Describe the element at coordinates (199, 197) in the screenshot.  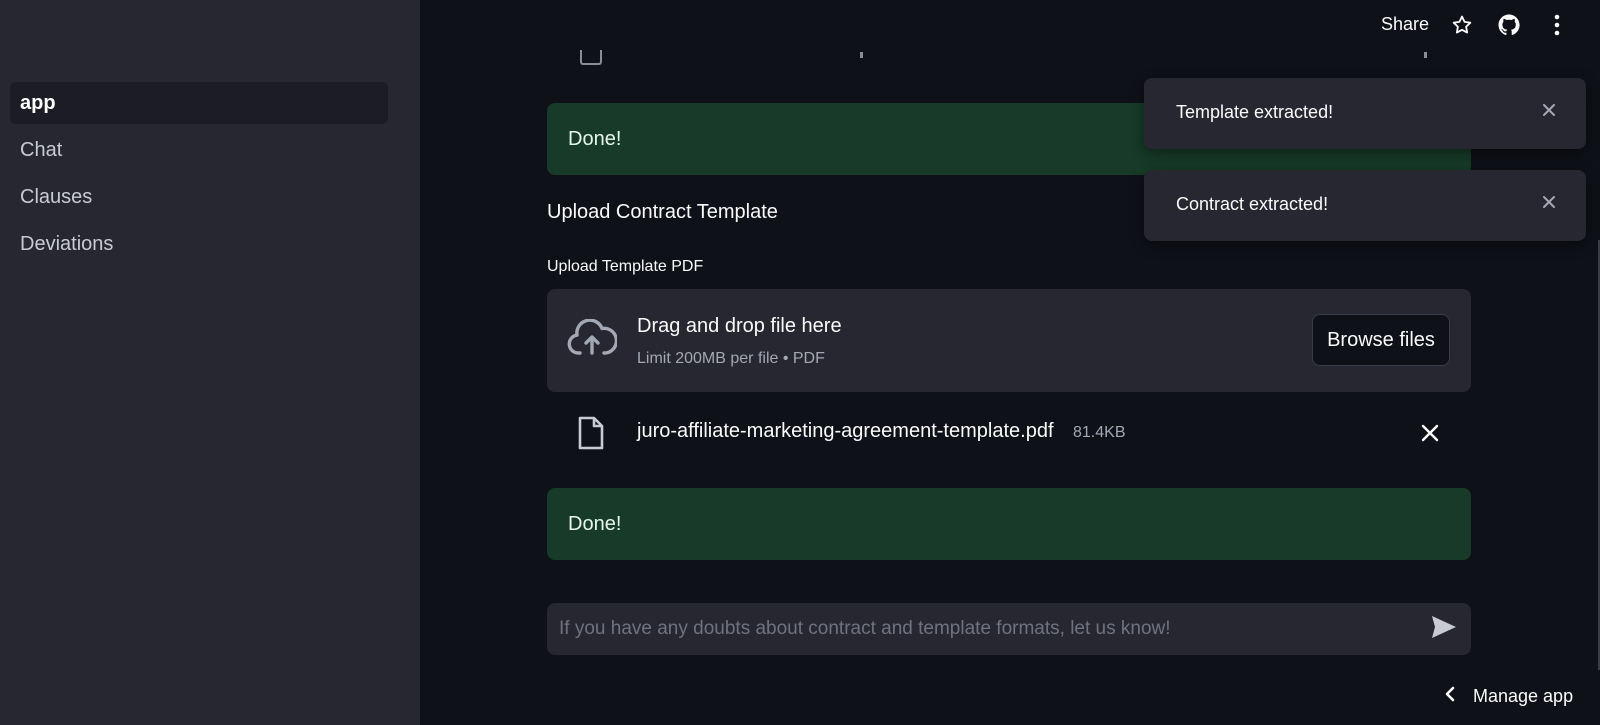
I see `sidebar-item-clauses: Clauses` at that location.